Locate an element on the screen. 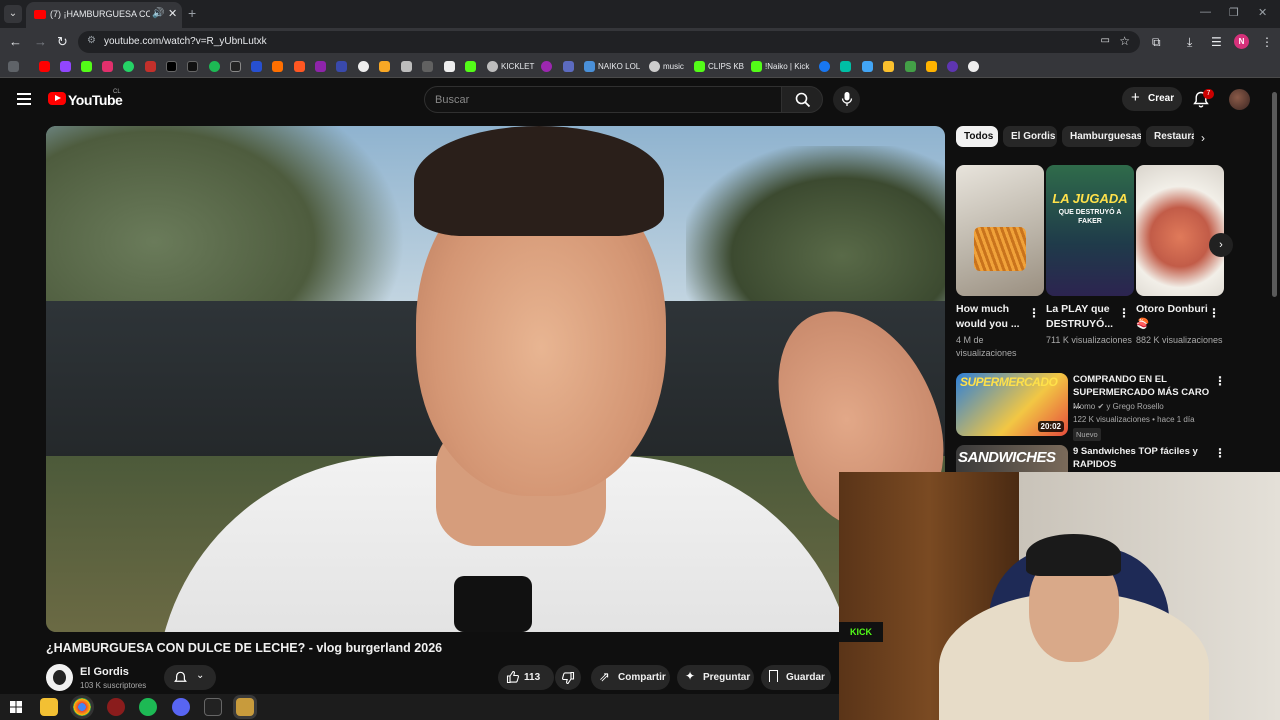  profile-avatar: N is located at coordinates (1241, 41).